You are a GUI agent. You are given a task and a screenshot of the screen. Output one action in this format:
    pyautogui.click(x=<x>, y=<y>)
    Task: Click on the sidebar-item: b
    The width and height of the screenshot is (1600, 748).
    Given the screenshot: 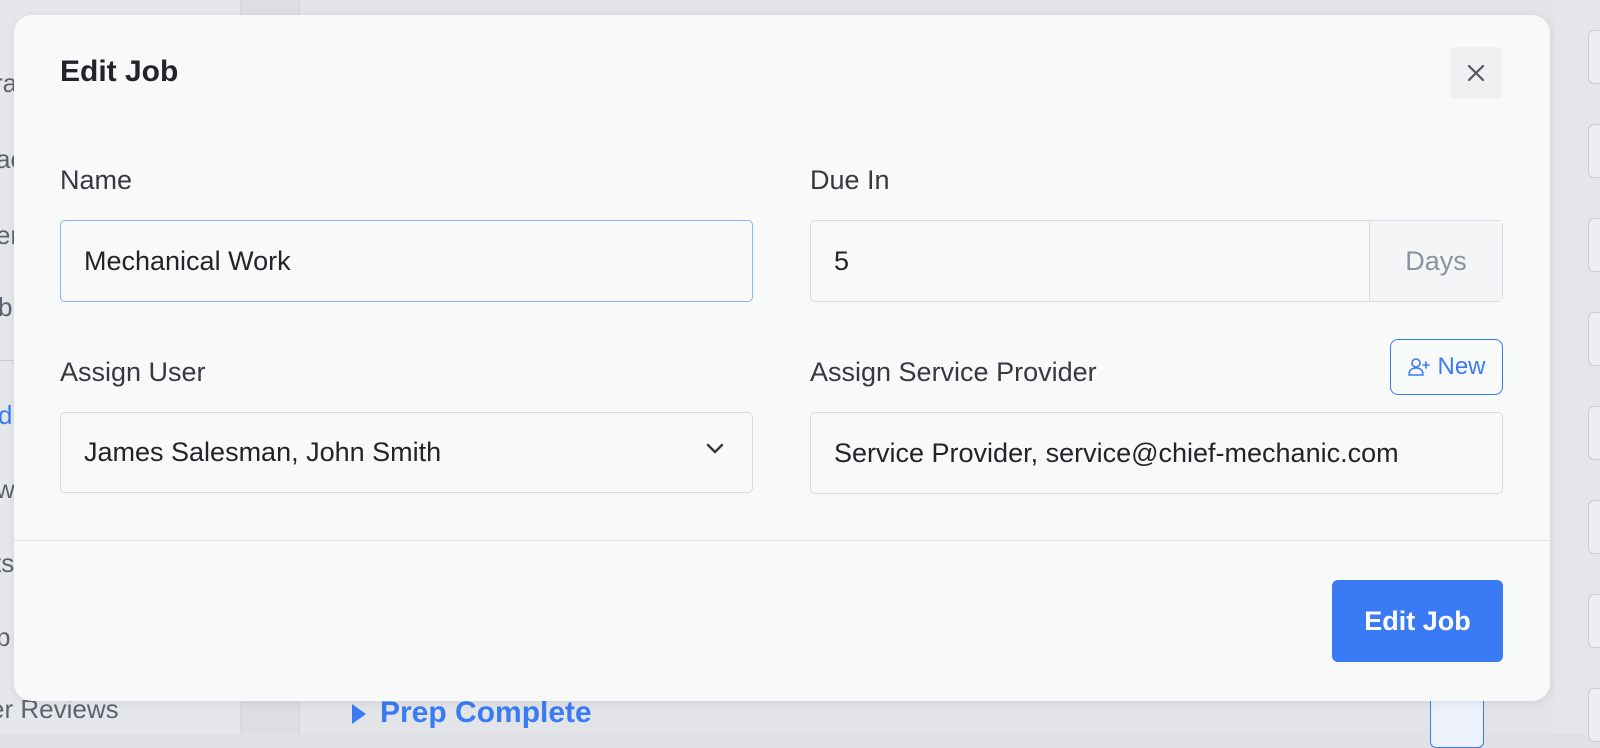 What is the action you would take?
    pyautogui.click(x=6, y=307)
    